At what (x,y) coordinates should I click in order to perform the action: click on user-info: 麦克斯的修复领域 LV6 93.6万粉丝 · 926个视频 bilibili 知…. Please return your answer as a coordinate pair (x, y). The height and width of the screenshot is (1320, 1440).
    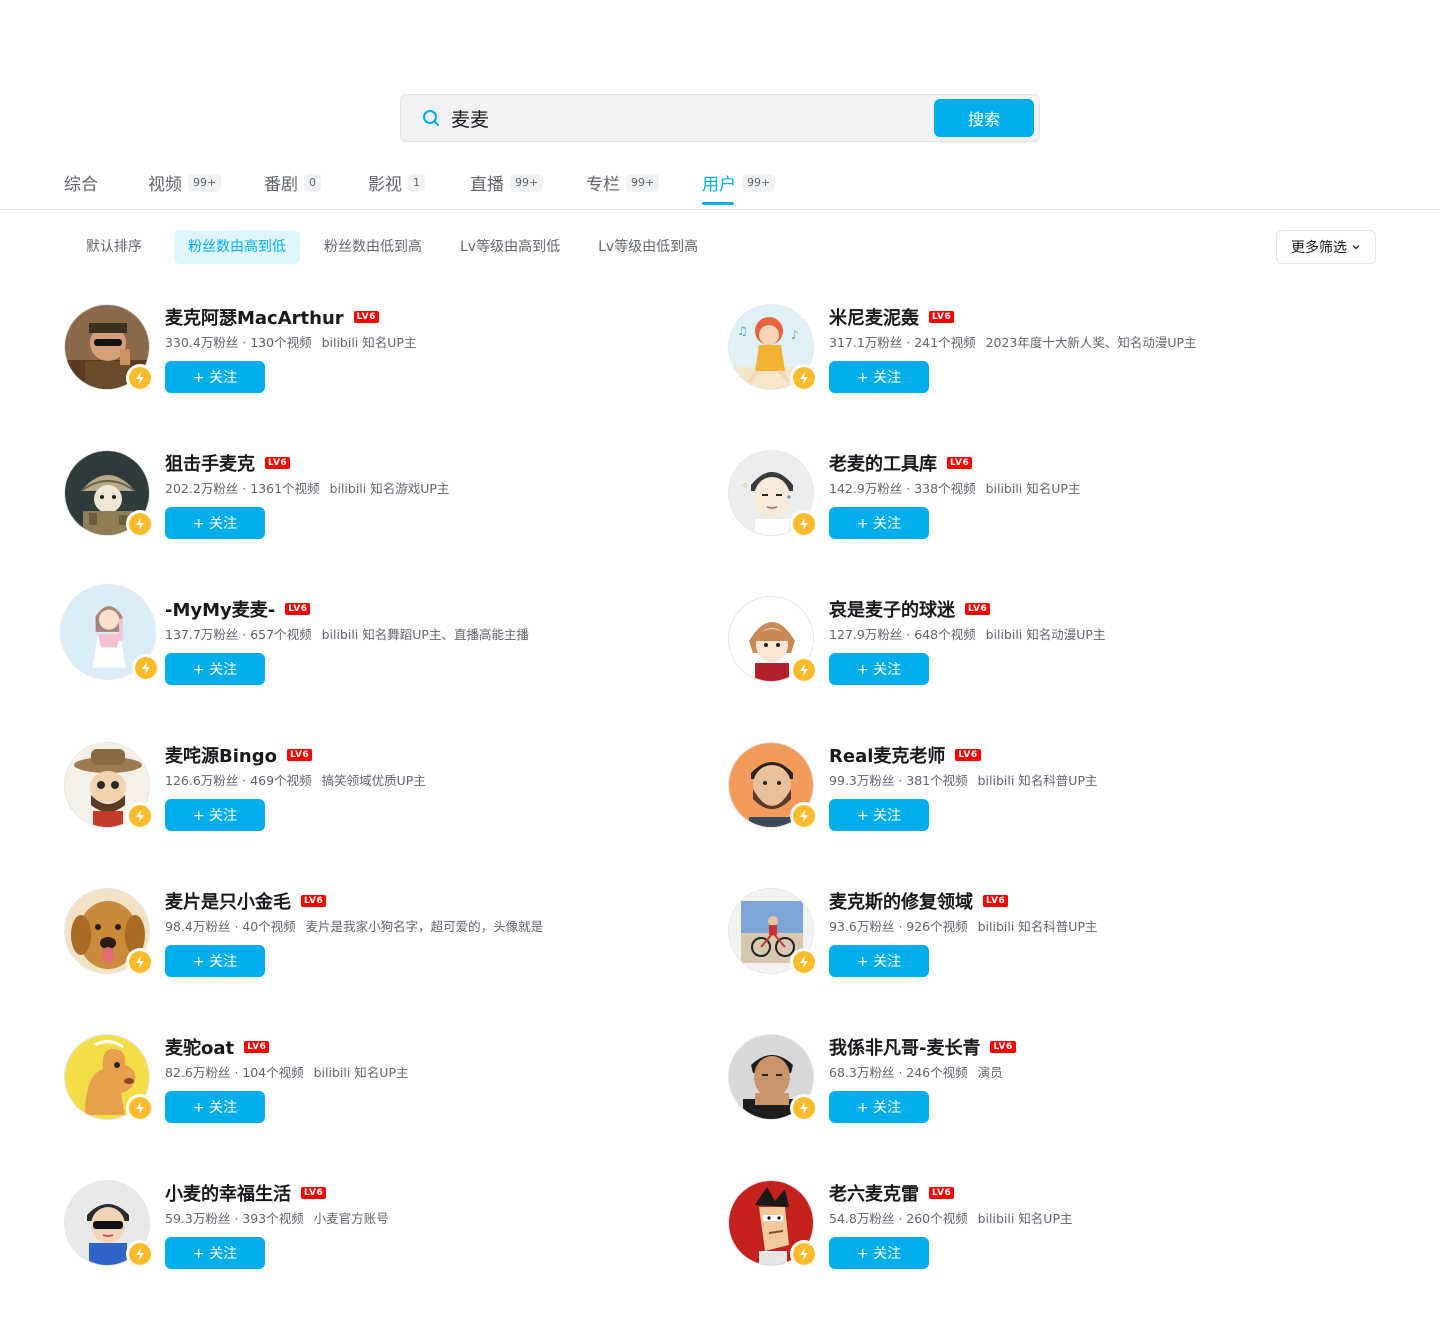
    Looking at the image, I should click on (1099, 932).